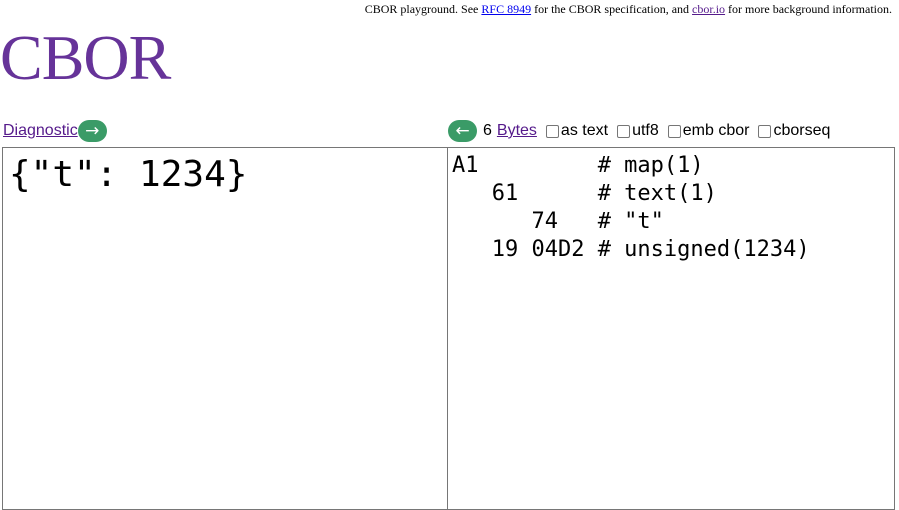  Describe the element at coordinates (517, 131) in the screenshot. I see `bytes-link: Bytes` at that location.